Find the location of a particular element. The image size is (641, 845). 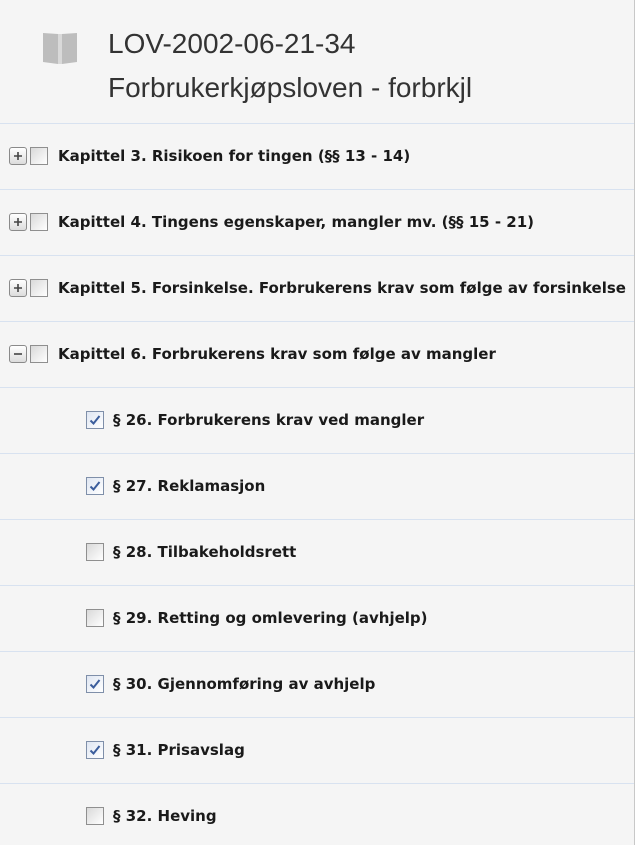

tree-row-section-29: § 29. Retting og omlevering (avhjelp) is located at coordinates (317, 618).